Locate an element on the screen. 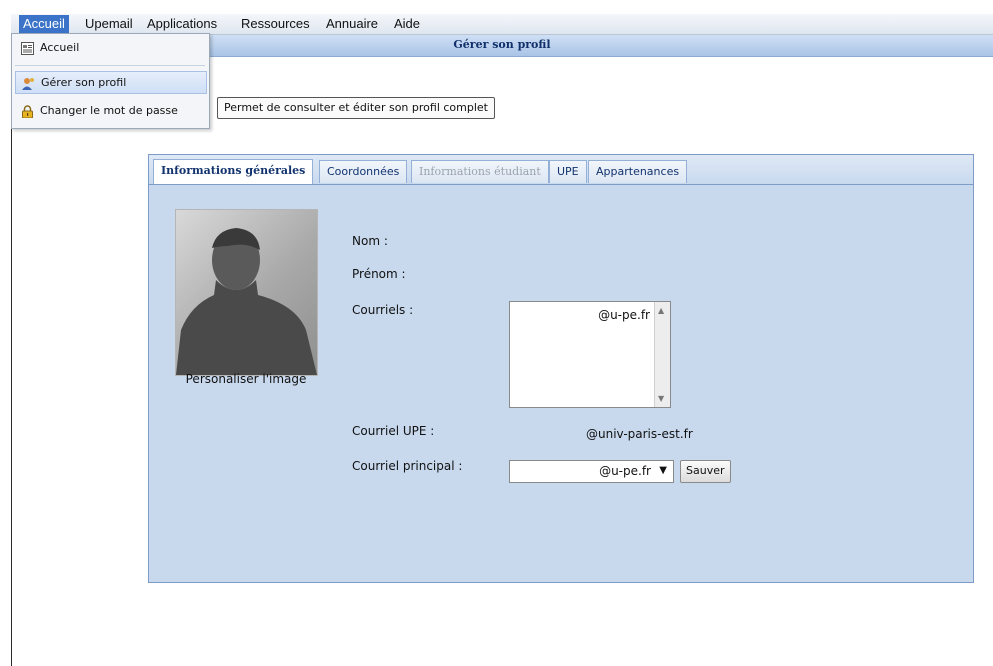 This screenshot has width=993, height=666. tab-coordonnees: Coordonnées is located at coordinates (363, 171).